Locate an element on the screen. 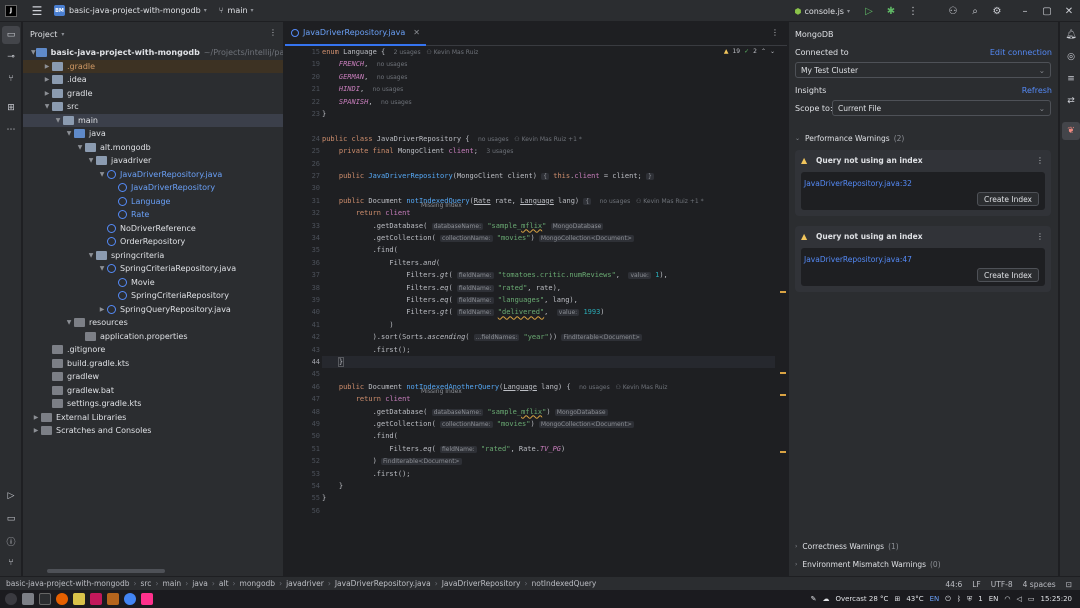 The height and width of the screenshot is (608, 1080). branch-selector: ⑂ main ▾ is located at coordinates (236, 10).